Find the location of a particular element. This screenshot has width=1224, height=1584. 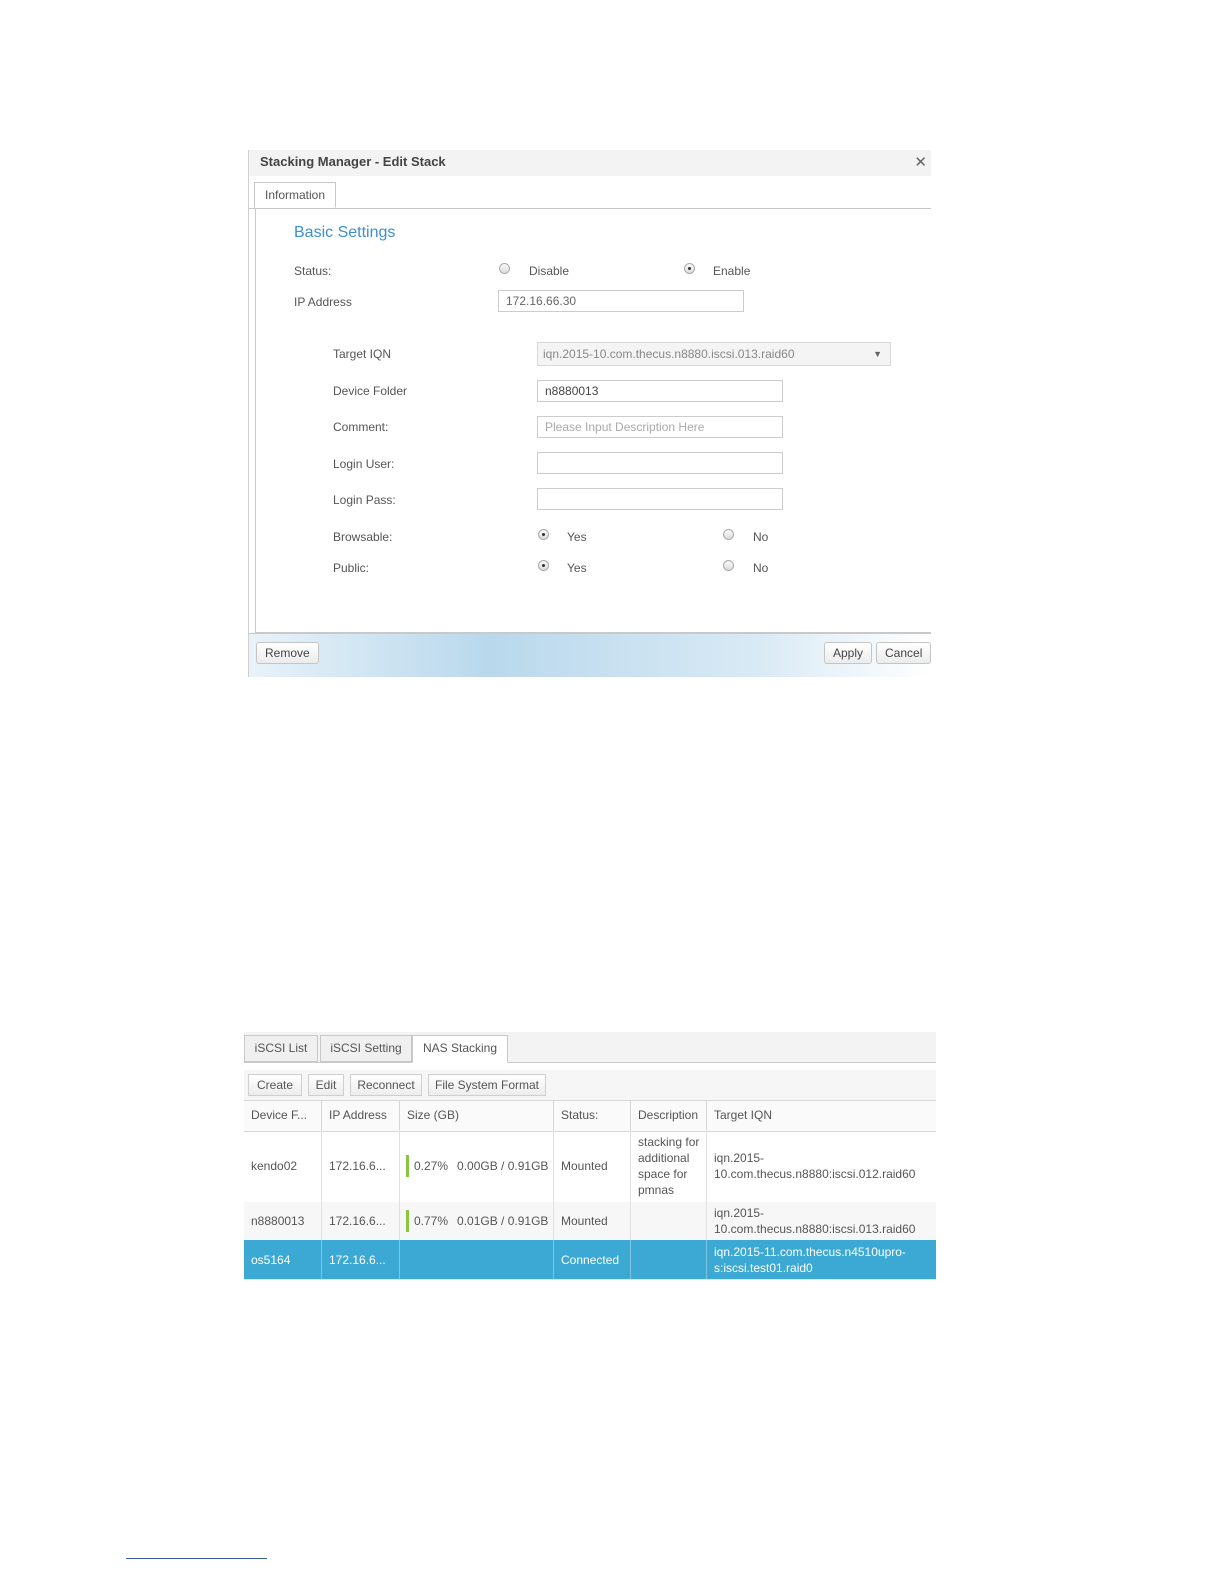

device-folder-field: n8880013 is located at coordinates (660, 391).